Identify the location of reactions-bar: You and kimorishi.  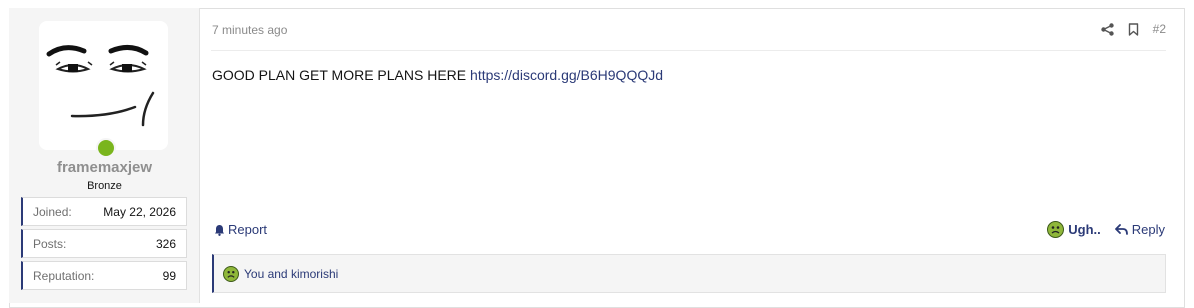
(689, 273).